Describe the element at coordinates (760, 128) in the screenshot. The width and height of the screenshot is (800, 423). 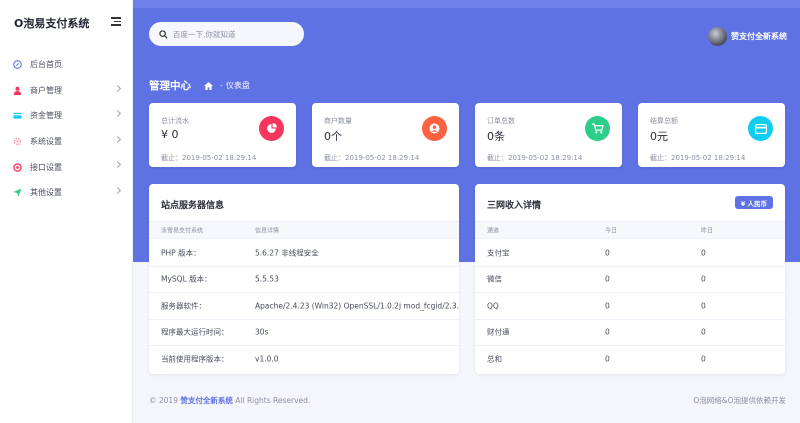
I see `wallet-icon` at that location.